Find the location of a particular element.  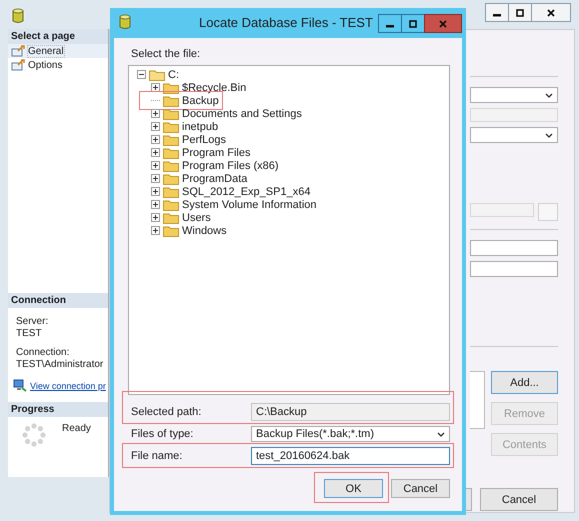

server-name: TEST is located at coordinates (29, 334).